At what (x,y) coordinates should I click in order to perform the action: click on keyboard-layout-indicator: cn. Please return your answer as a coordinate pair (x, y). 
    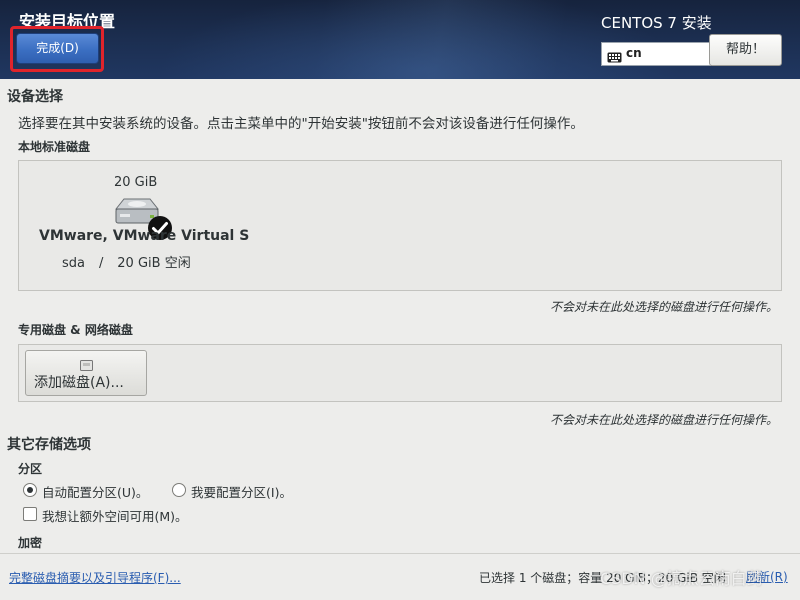
    Looking at the image, I should click on (656, 54).